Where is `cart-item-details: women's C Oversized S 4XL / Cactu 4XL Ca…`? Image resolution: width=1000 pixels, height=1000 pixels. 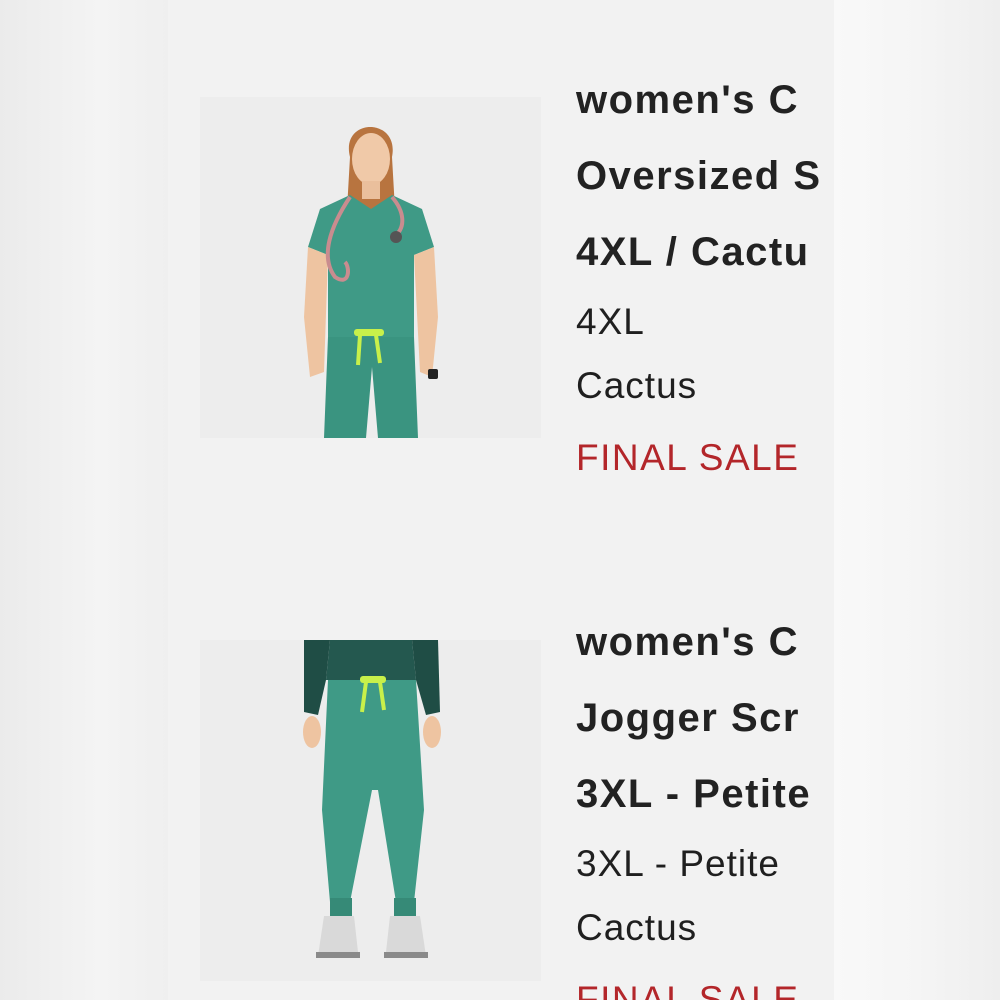
cart-item-details: women's C Oversized S 4XL / Cactu 4XL Ca… is located at coordinates (705, 276).